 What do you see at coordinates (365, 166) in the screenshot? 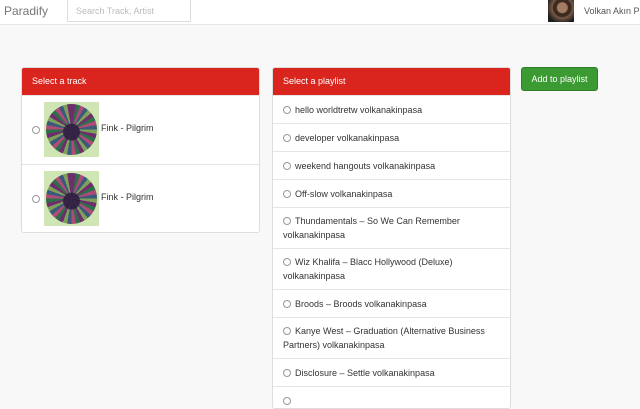
I see `playlist-name: weekend hangouts volkanakinpasa` at bounding box center [365, 166].